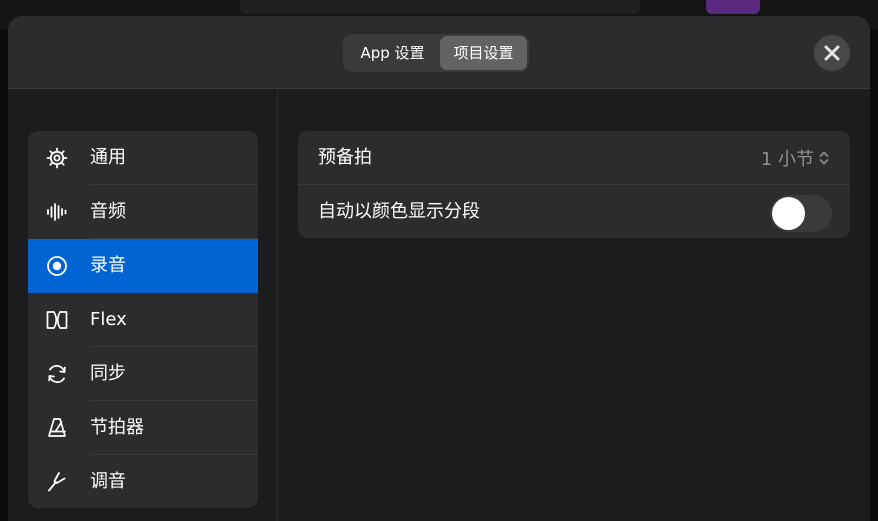 The width and height of the screenshot is (878, 521). I want to click on waveform-icon, so click(57, 212).